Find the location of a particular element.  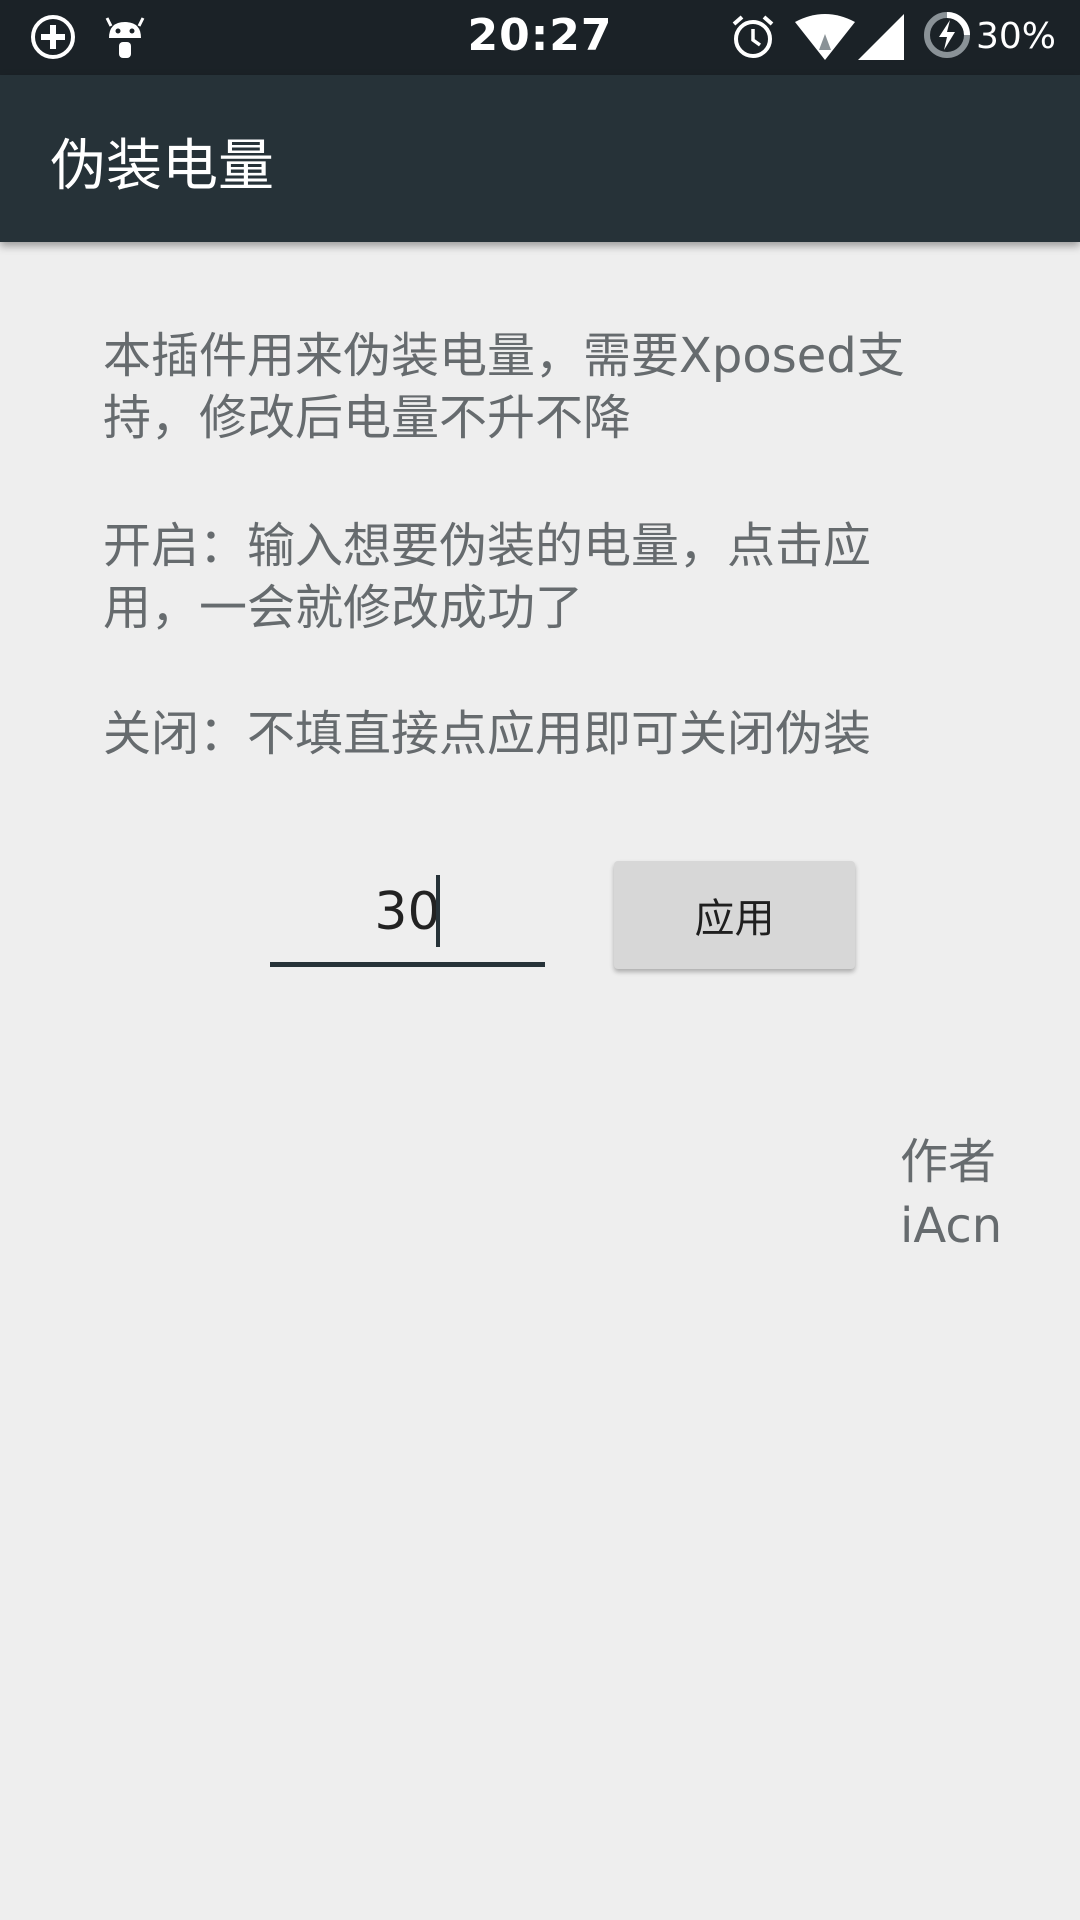

author-credit: 作者 iAcn is located at coordinates (951, 1194).